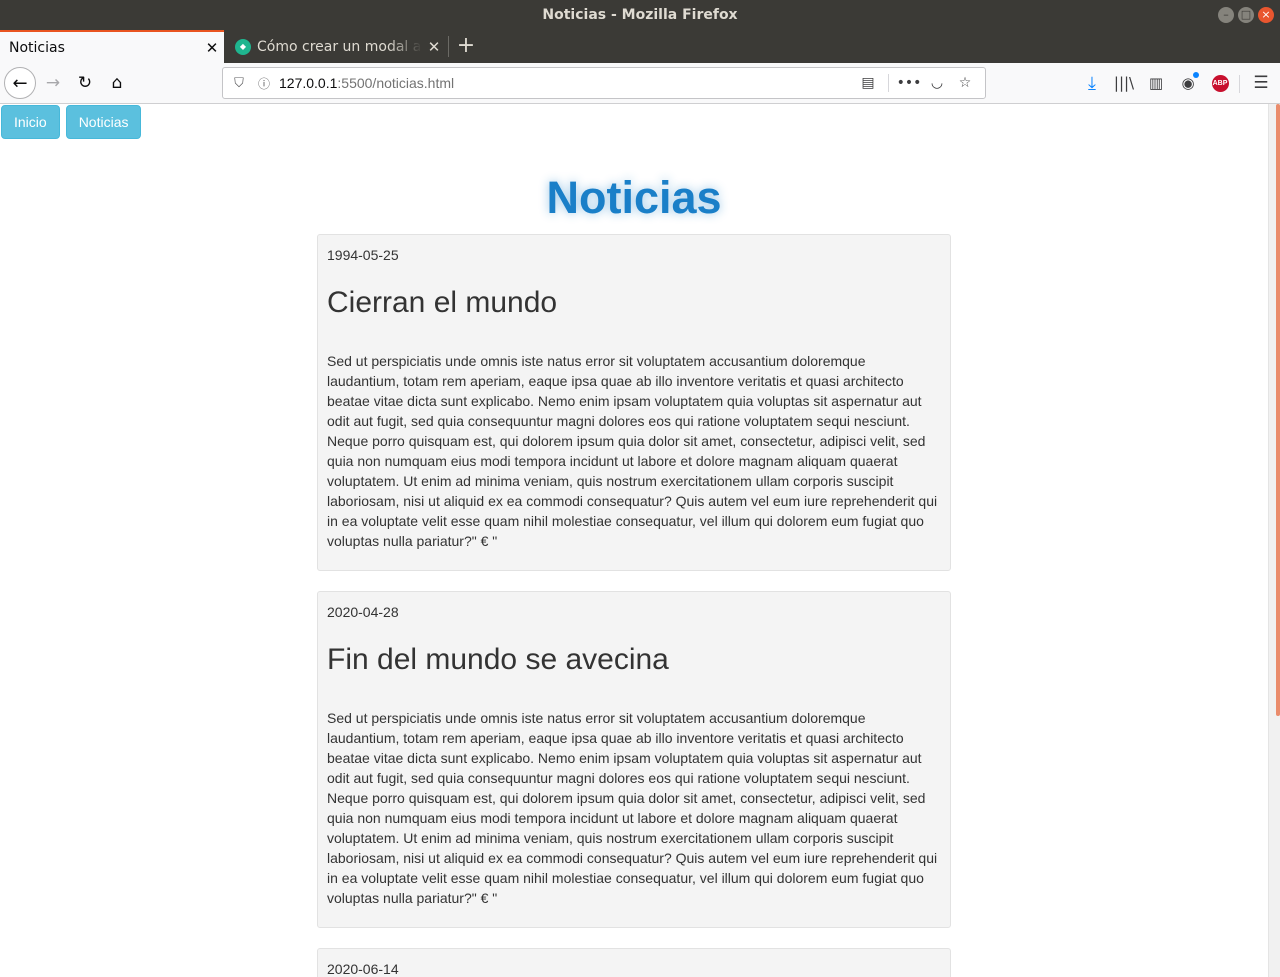 The height and width of the screenshot is (977, 1280). I want to click on tab-label: Noticias, so click(37, 47).